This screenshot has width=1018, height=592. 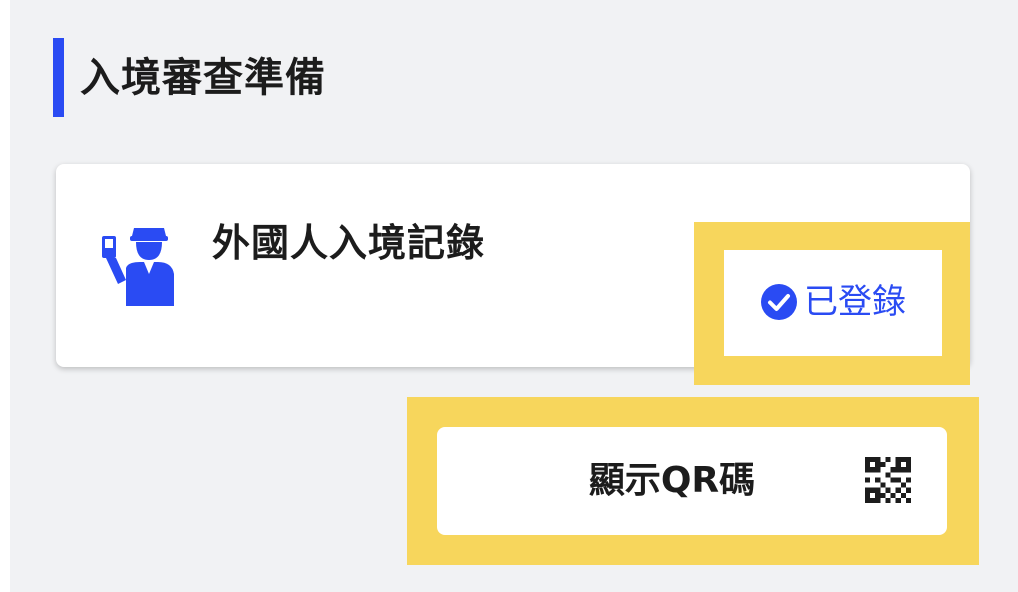 I want to click on registered-status: 已登錄, so click(x=833, y=302).